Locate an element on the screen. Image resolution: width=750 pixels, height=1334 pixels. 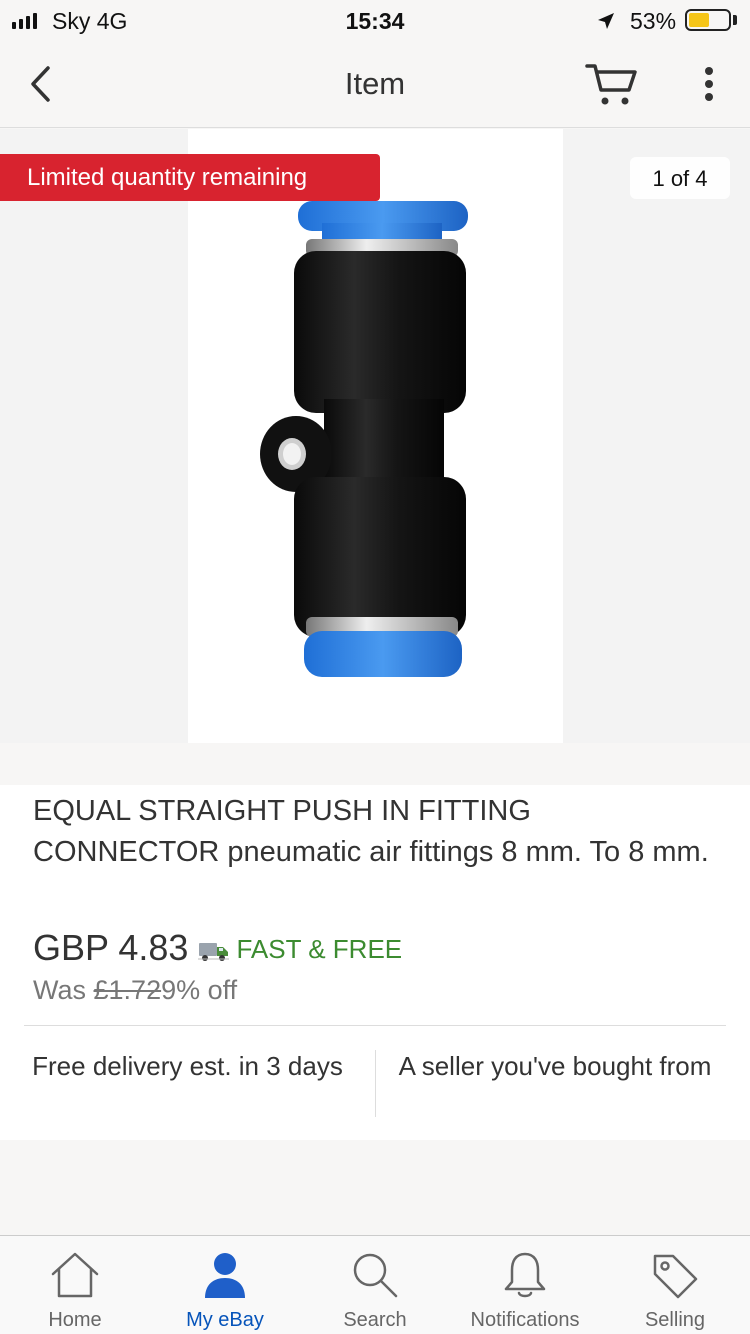
was-price-row: Was £1.729% off is located at coordinates (135, 990).